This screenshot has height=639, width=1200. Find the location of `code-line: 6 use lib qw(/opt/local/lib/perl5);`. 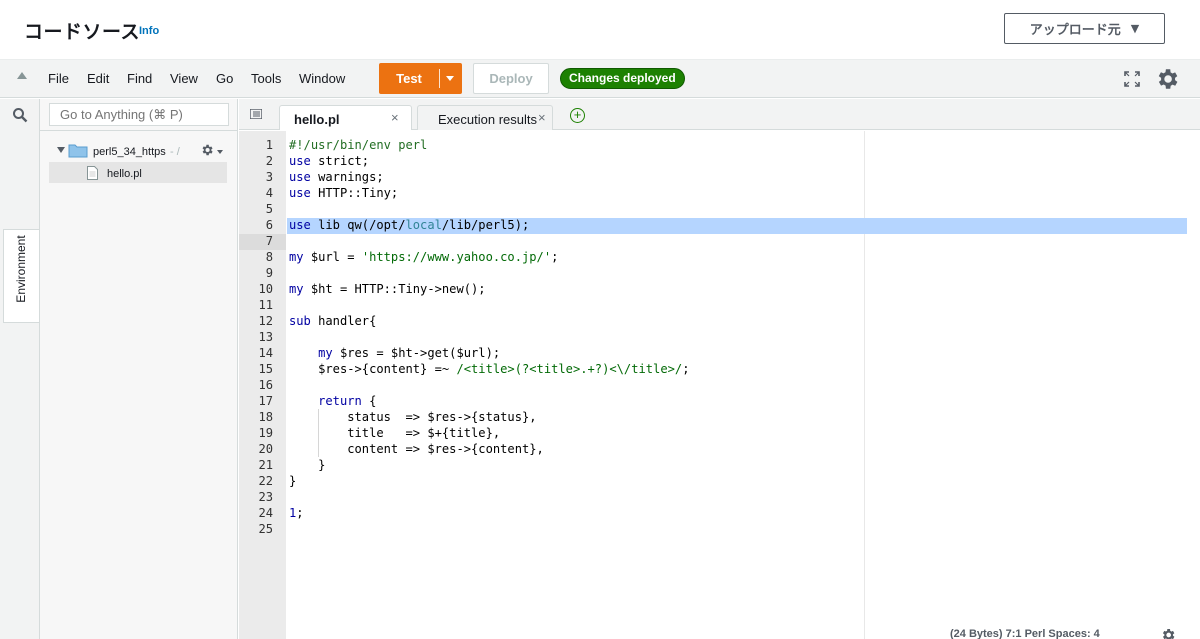

code-line: 6 use lib qw(/opt/local/lib/perl5); is located at coordinates (719, 225).